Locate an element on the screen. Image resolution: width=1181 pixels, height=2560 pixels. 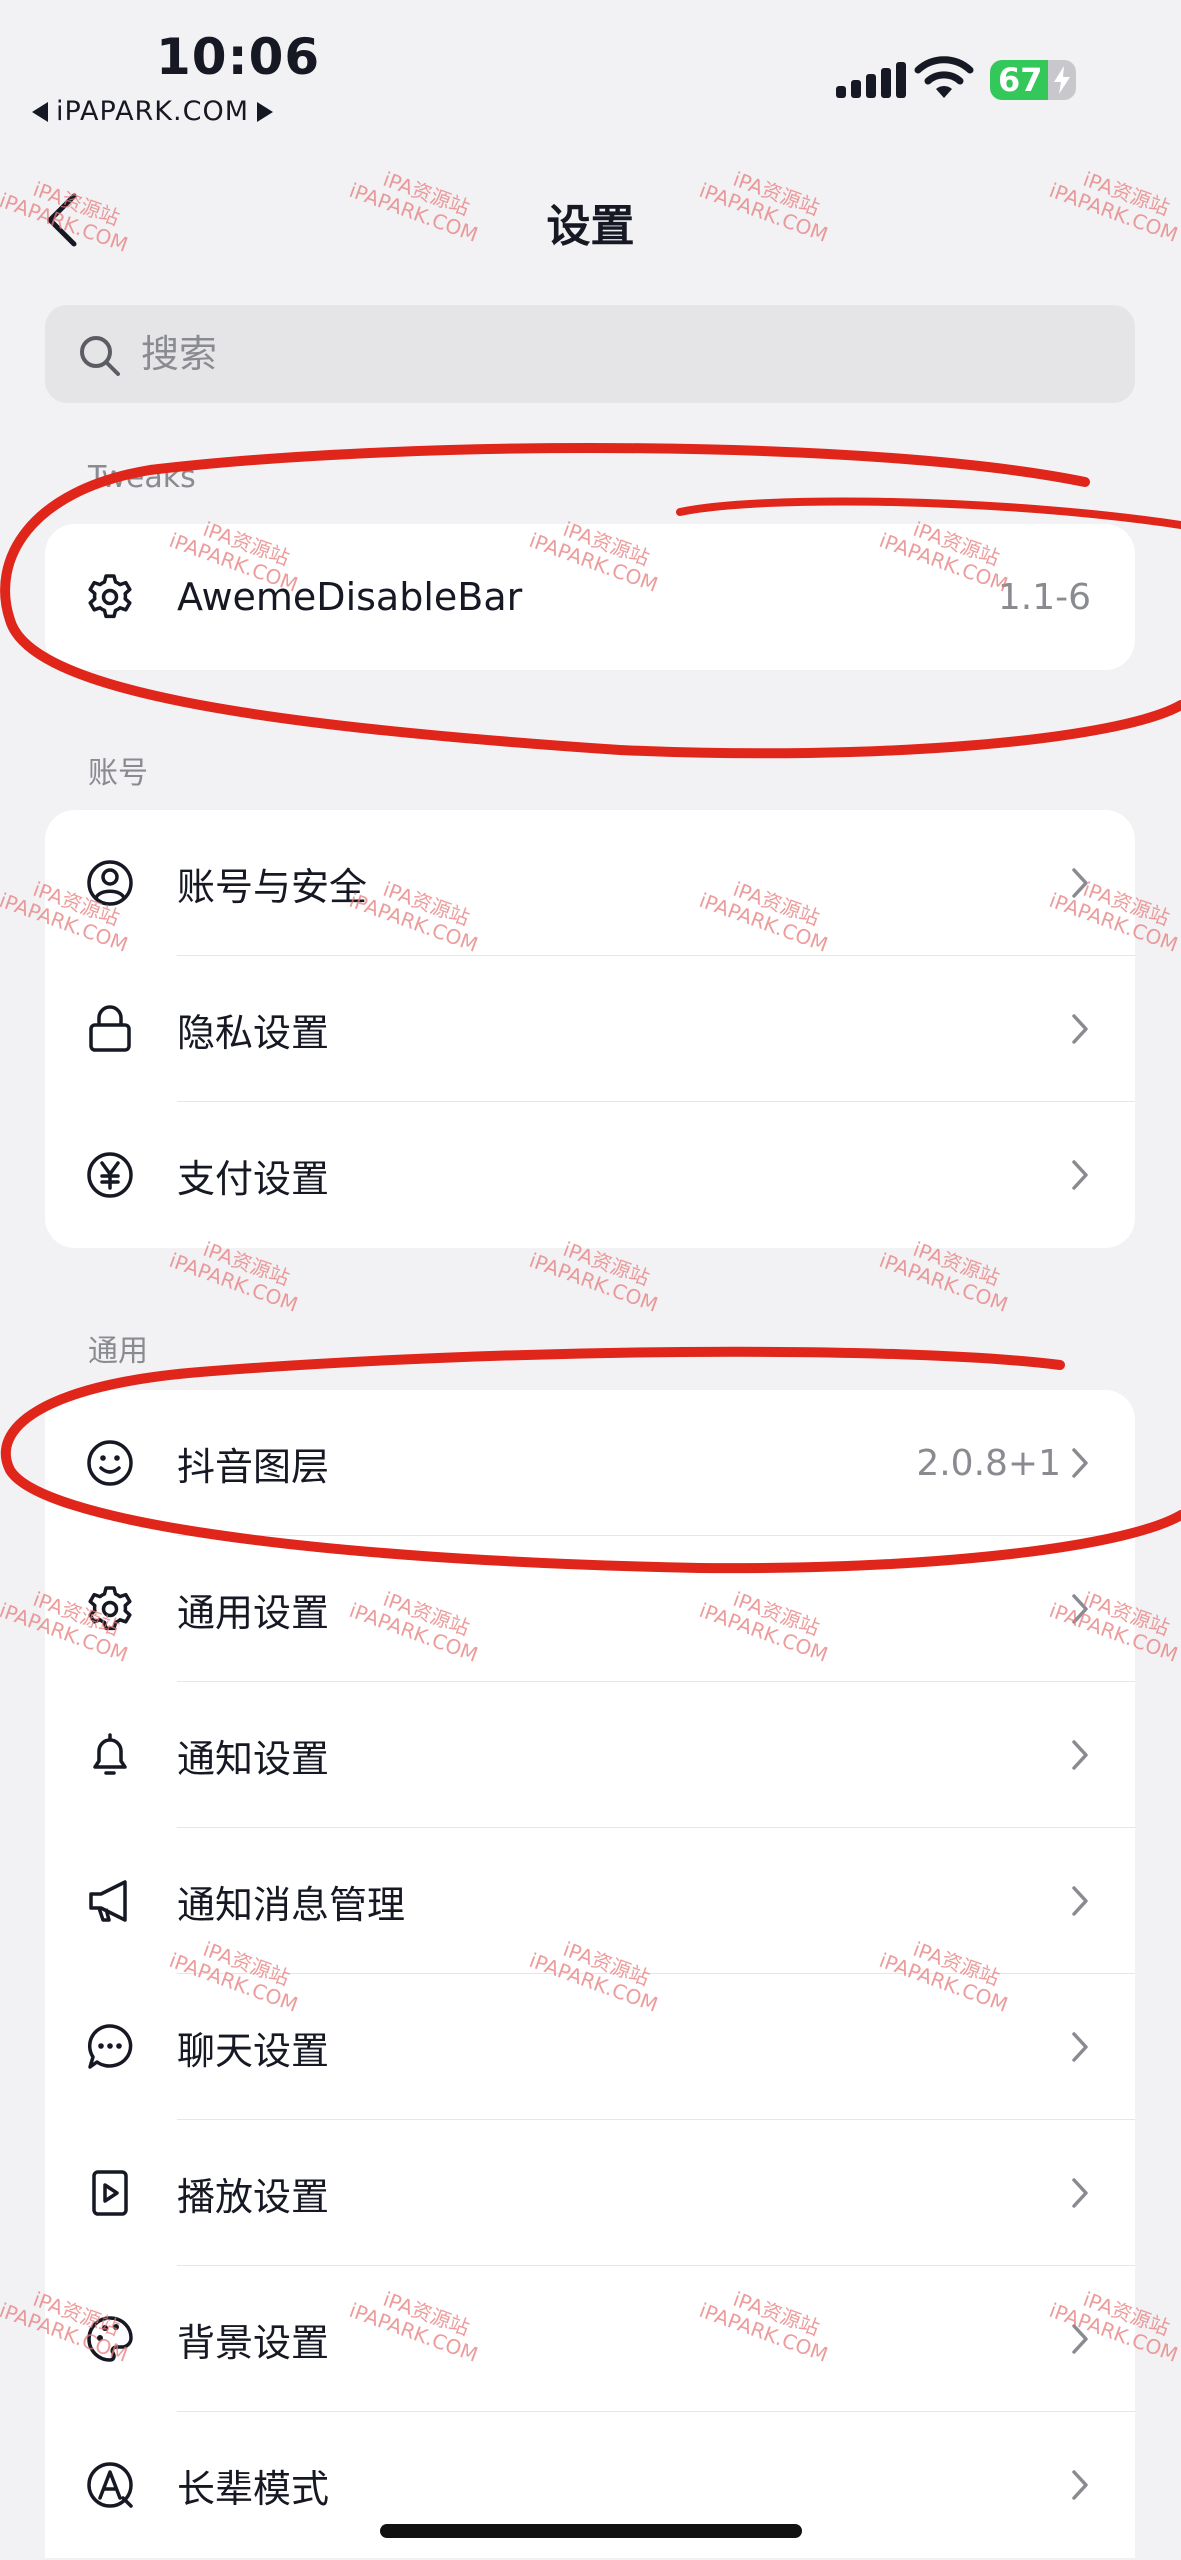
settings-row-privacy: 隐私设置 is located at coordinates (590, 1029).